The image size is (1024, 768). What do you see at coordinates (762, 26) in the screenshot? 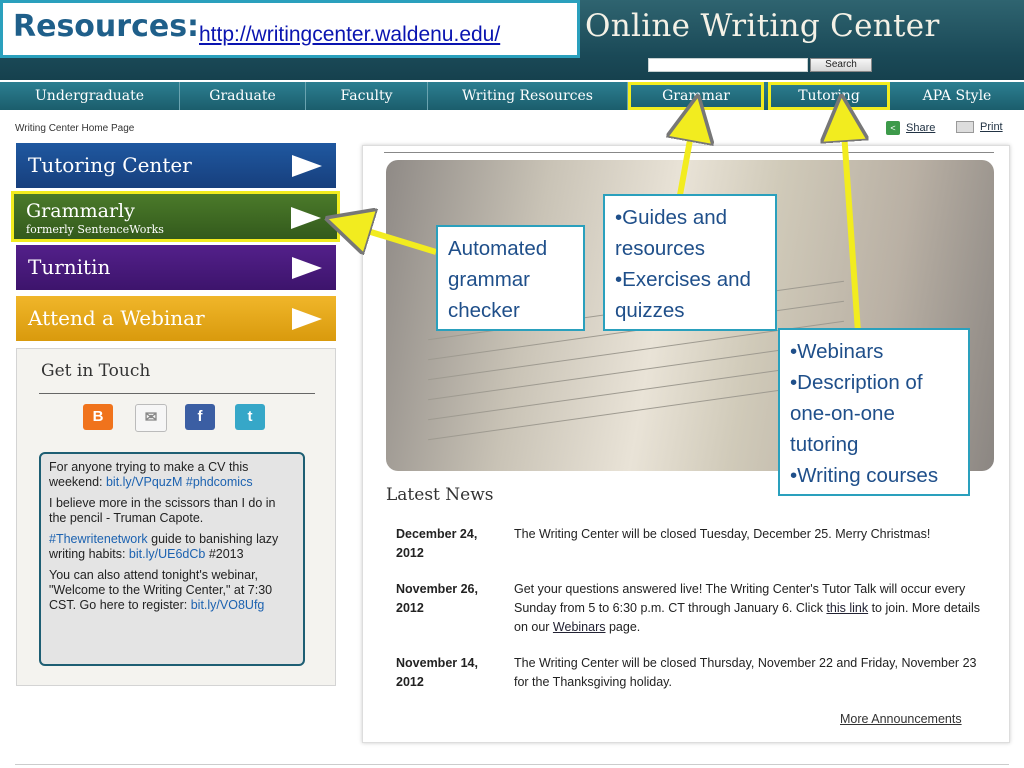
I see `site-title: Online Writing Center` at bounding box center [762, 26].